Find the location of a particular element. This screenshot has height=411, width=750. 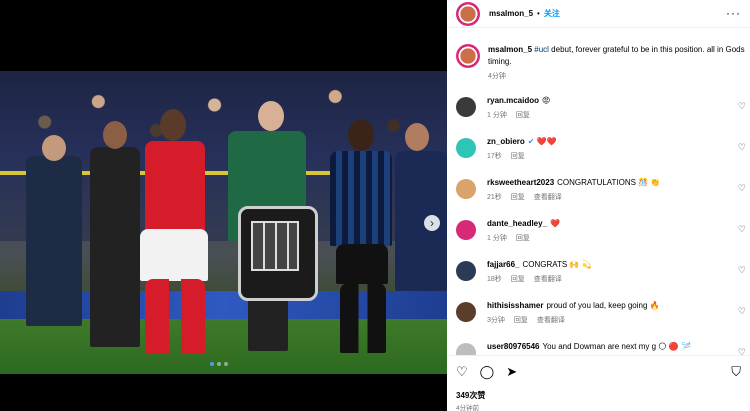

comment-text: ❤️❤️ is located at coordinates (546, 141).